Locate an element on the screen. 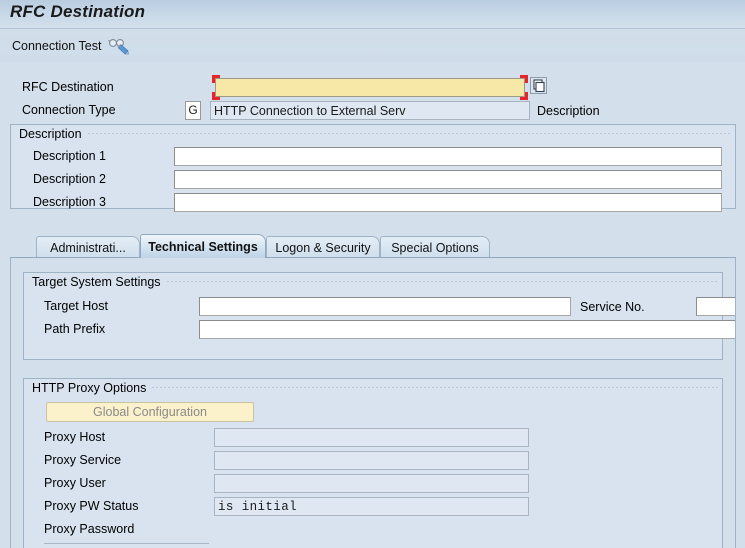 The height and width of the screenshot is (548, 745). rfc-destination-input is located at coordinates (370, 87).